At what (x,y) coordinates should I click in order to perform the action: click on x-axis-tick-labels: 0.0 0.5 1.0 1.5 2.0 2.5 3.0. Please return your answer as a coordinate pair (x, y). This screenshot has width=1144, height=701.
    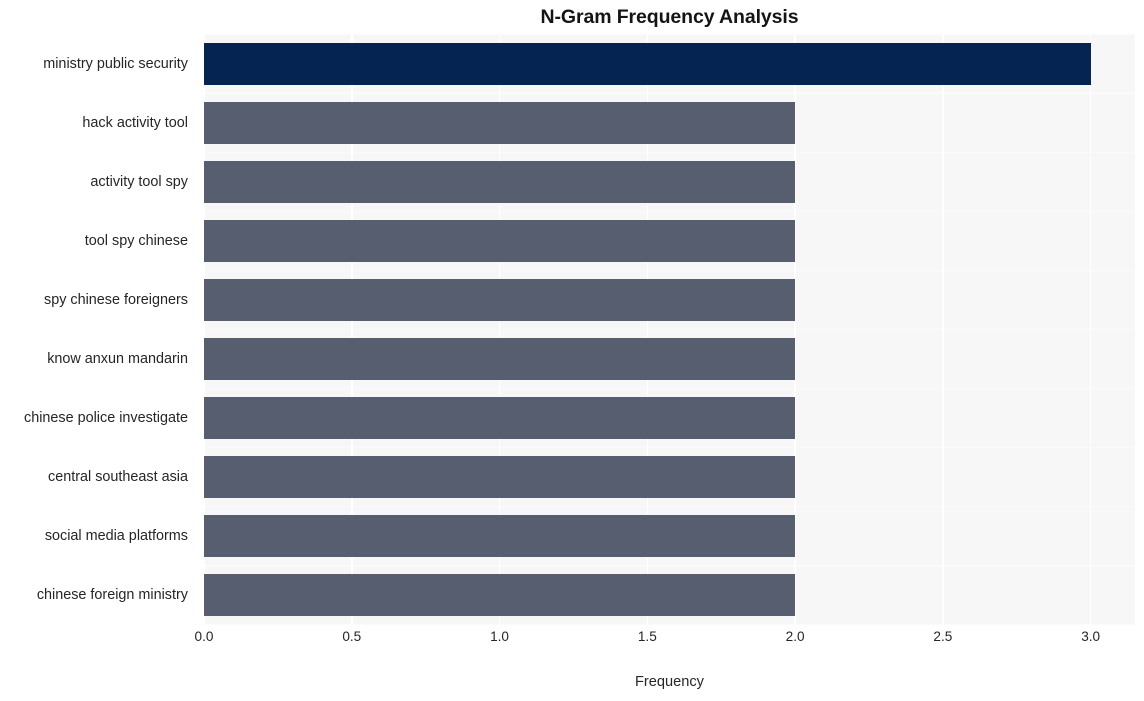
    Looking at the image, I should click on (665, 641).